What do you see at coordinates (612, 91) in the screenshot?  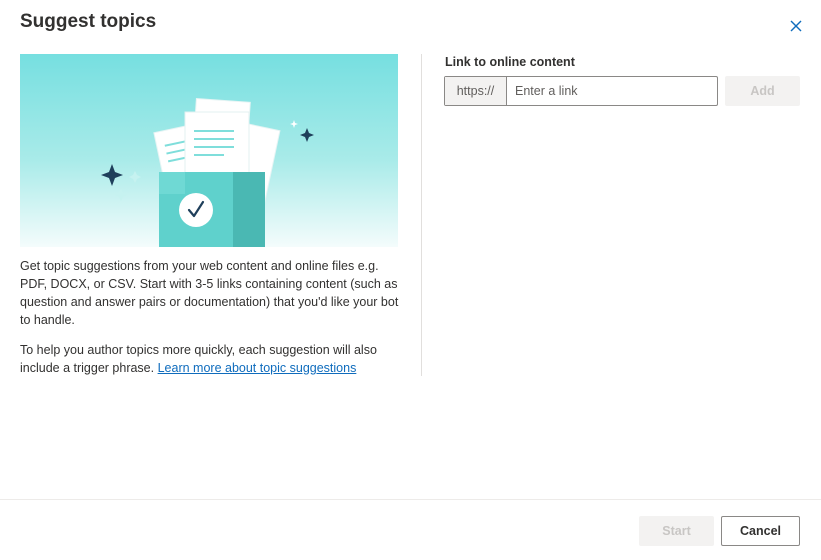 I see `link-input` at bounding box center [612, 91].